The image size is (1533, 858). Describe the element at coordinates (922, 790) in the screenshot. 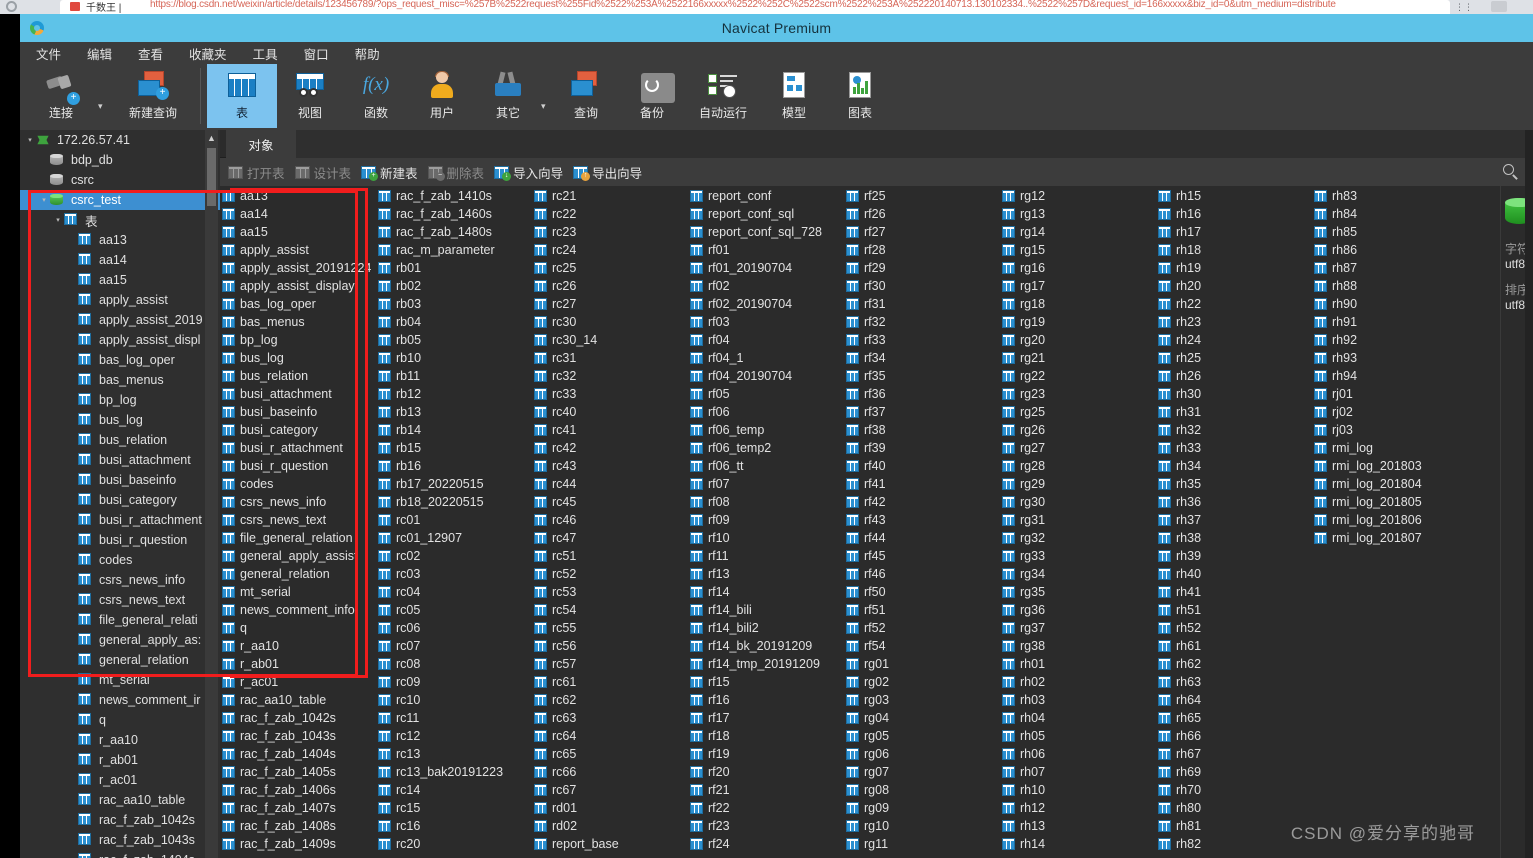

I see `table-list-item: rg08` at that location.